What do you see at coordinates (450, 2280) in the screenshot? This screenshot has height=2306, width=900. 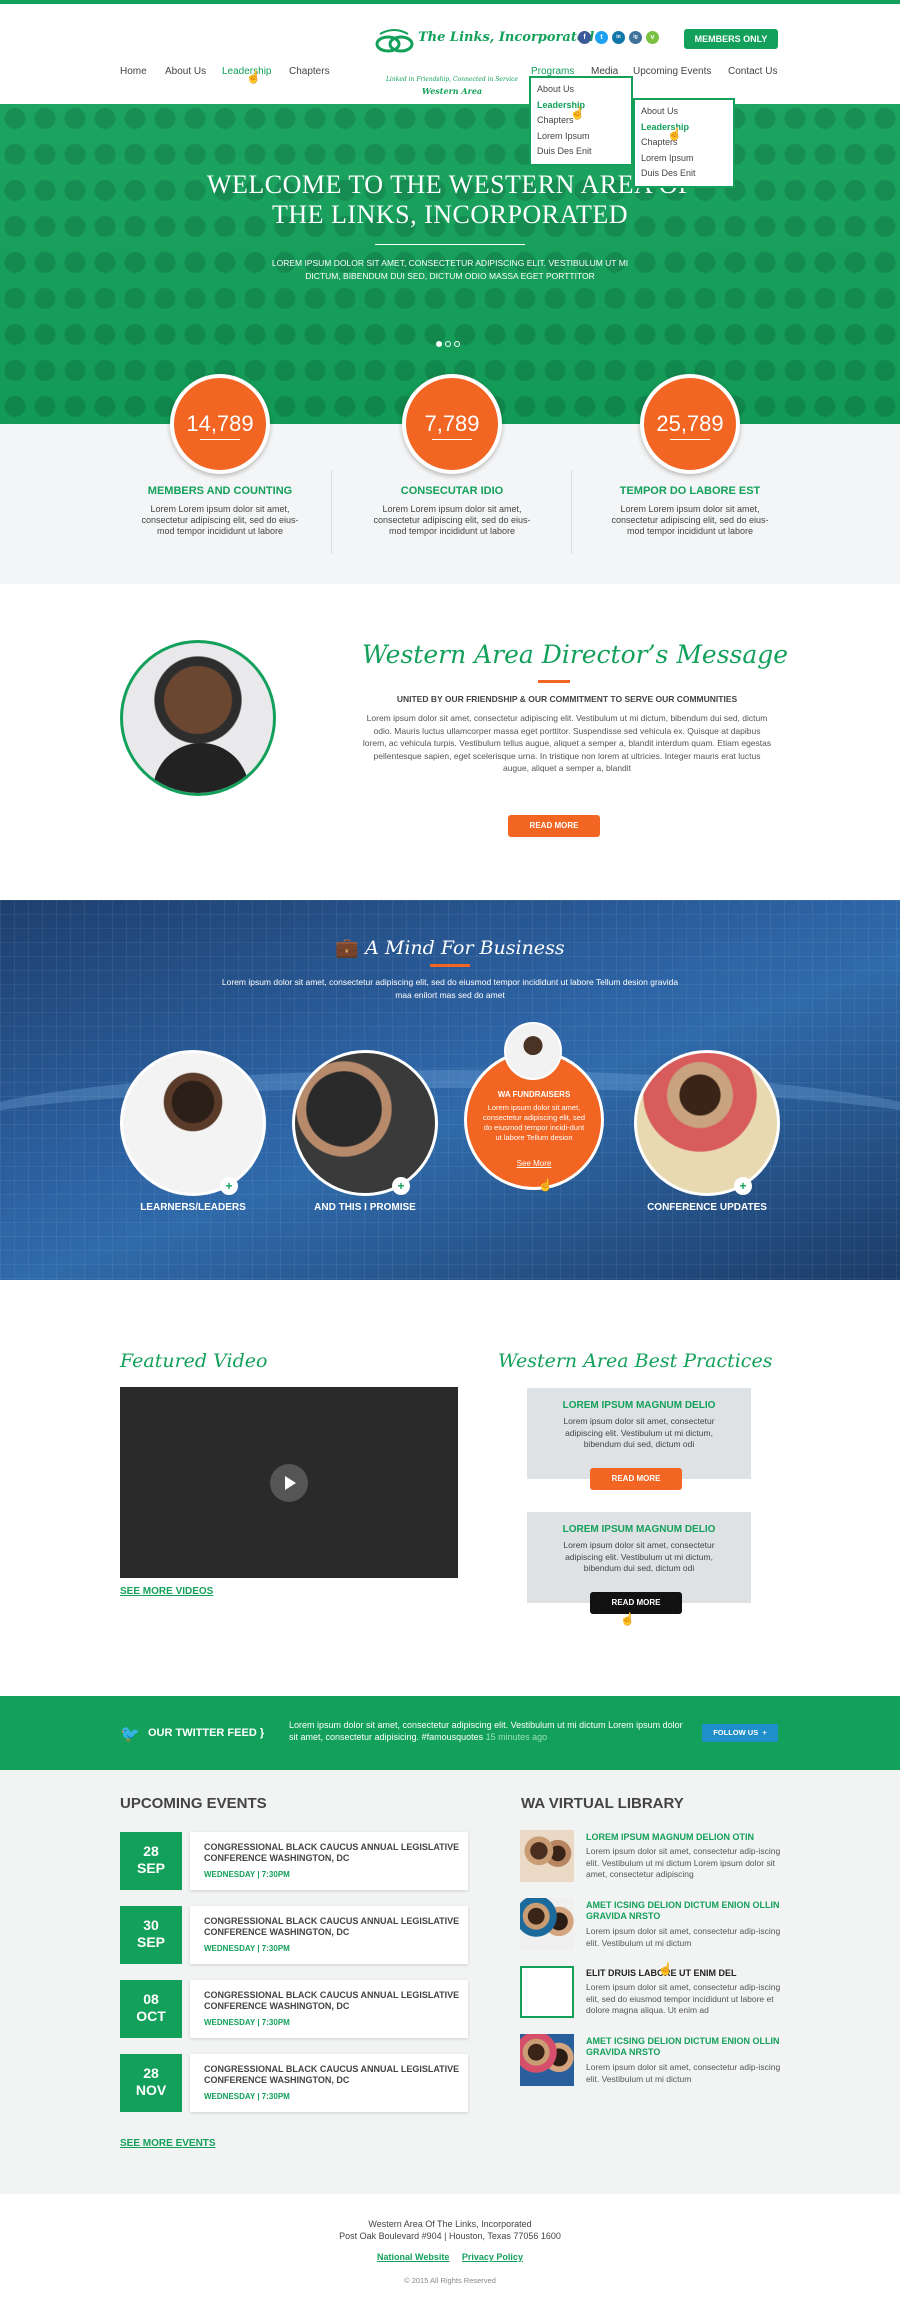 I see `copyright: © 2015 All Rights Reserved` at bounding box center [450, 2280].